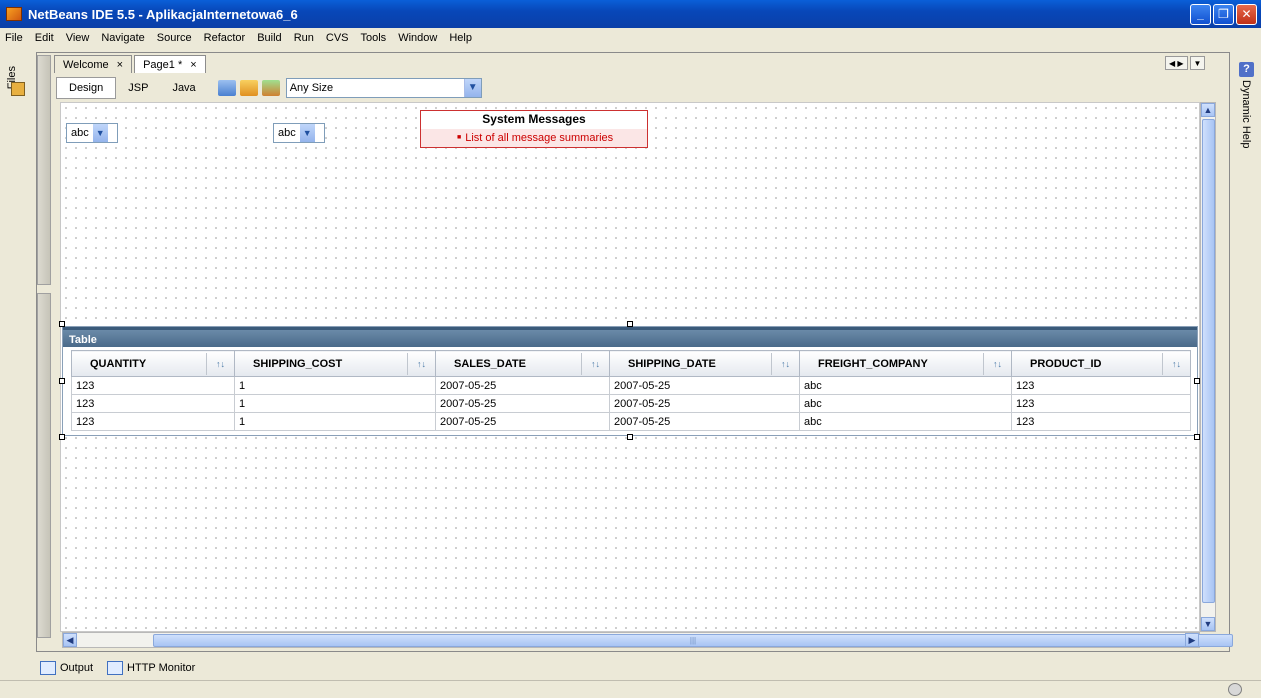  Describe the element at coordinates (93, 64) in the screenshot. I see `tab-welcome: Welcome ×` at that location.